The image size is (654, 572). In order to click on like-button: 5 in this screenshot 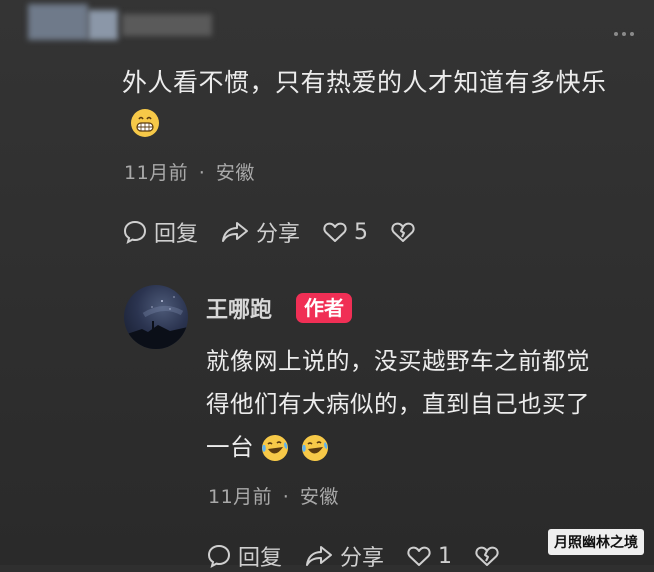, I will do `click(345, 232)`.